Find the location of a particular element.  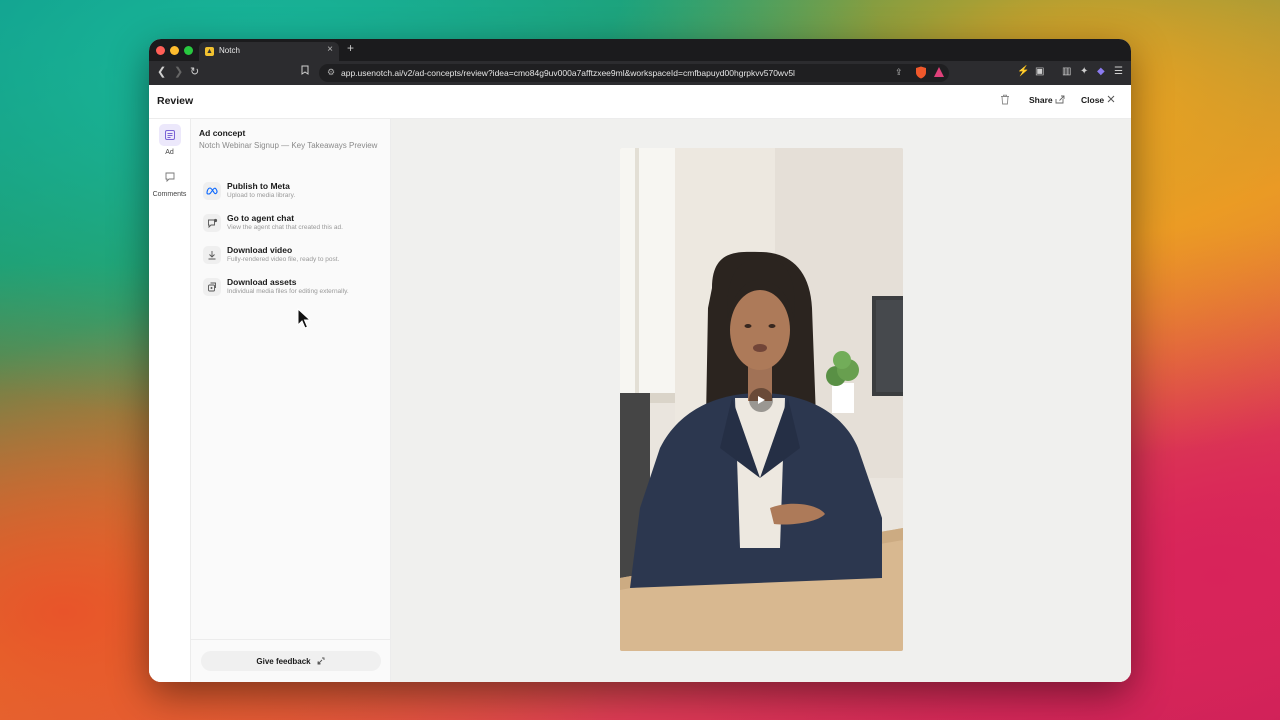

feedback-label: Give feedback is located at coordinates (283, 661).